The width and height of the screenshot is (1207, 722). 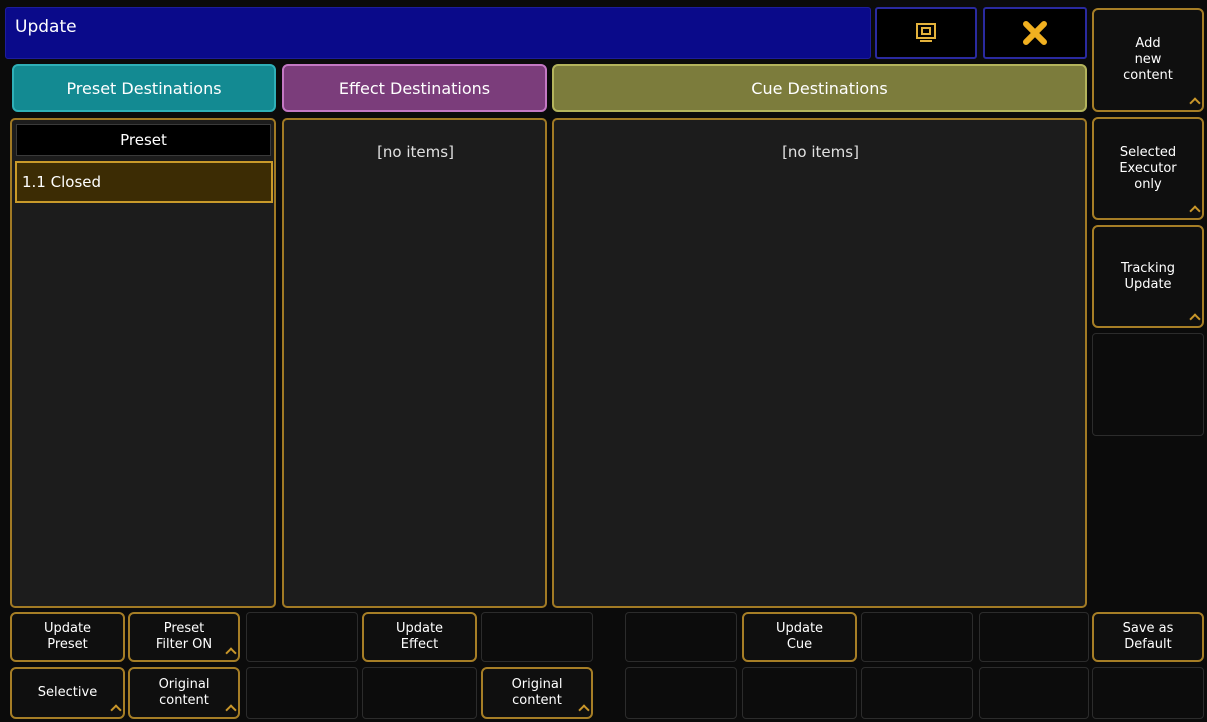 I want to click on screen-select-icon, so click(x=926, y=32).